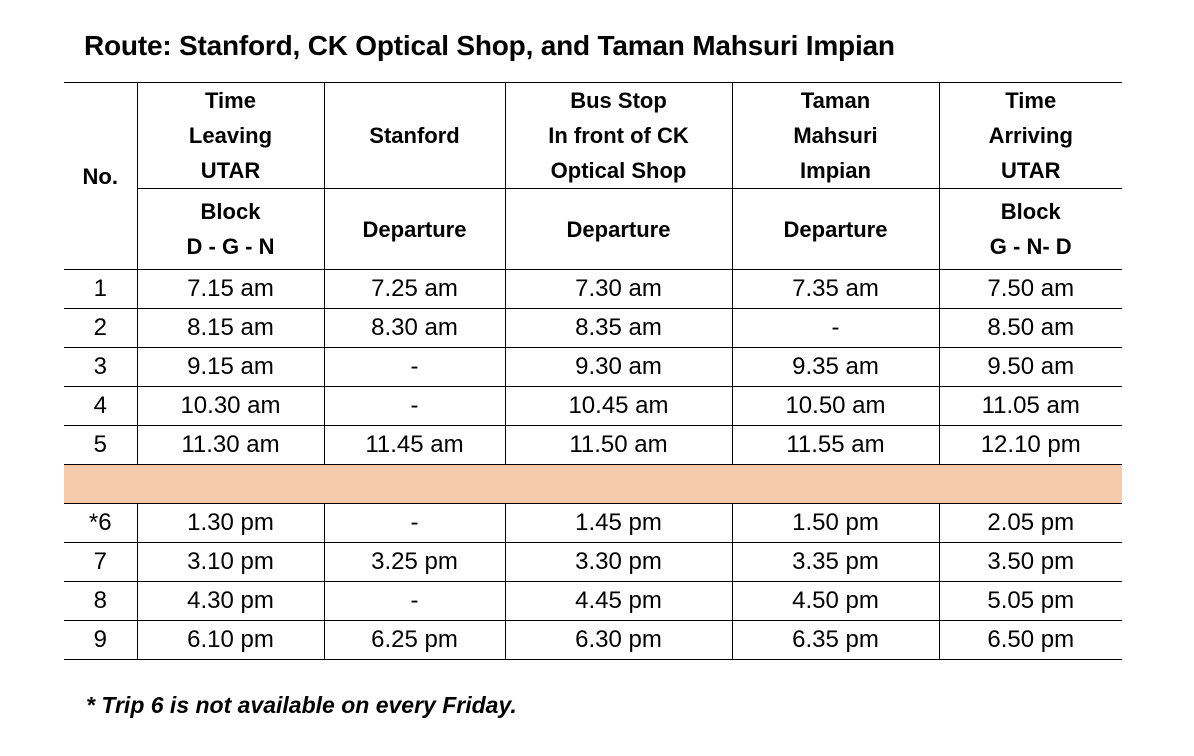 This screenshot has height=756, width=1194. Describe the element at coordinates (101, 176) in the screenshot. I see `header-no: No.` at that location.